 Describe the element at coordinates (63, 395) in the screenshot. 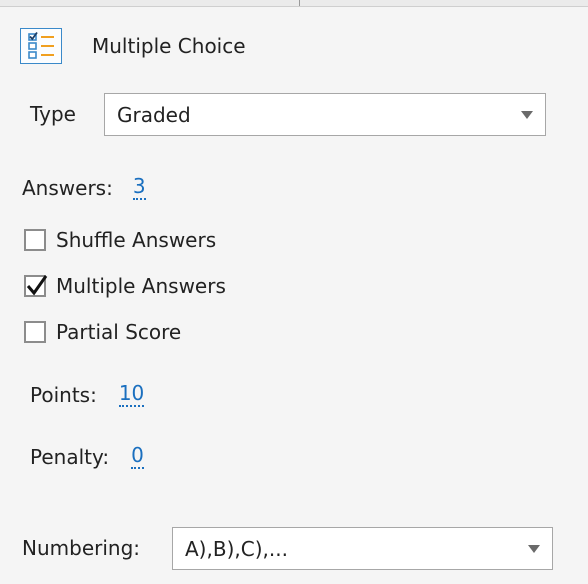

I see `points-label: Points:` at that location.